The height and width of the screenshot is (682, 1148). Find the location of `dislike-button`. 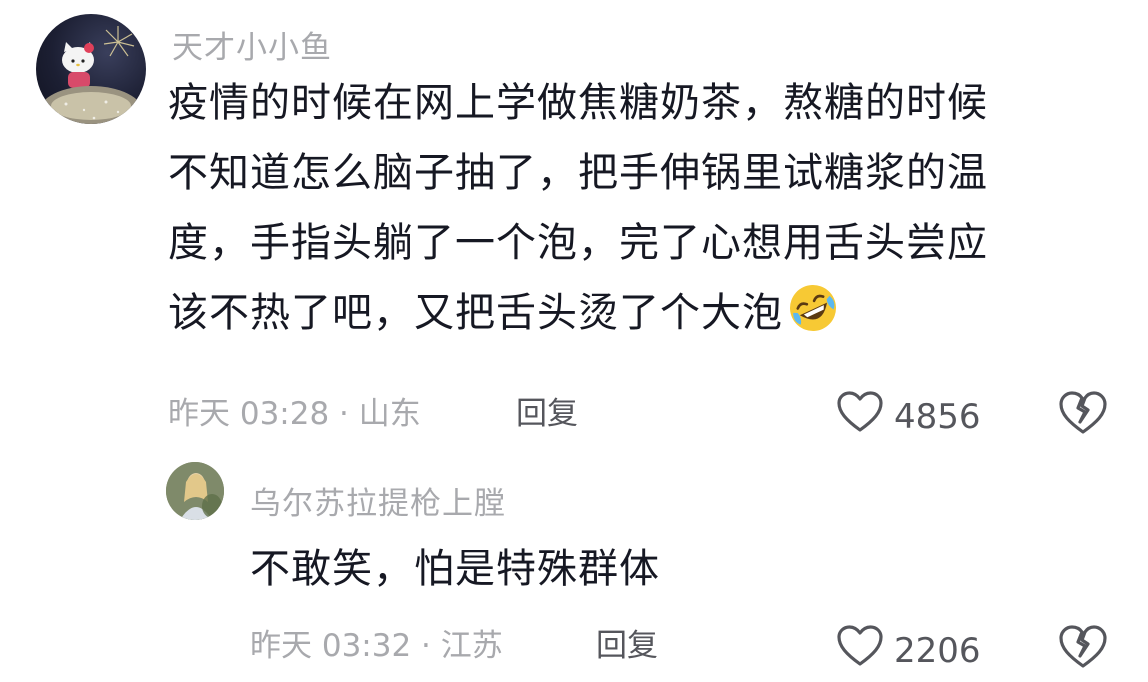

dislike-button is located at coordinates (1083, 415).